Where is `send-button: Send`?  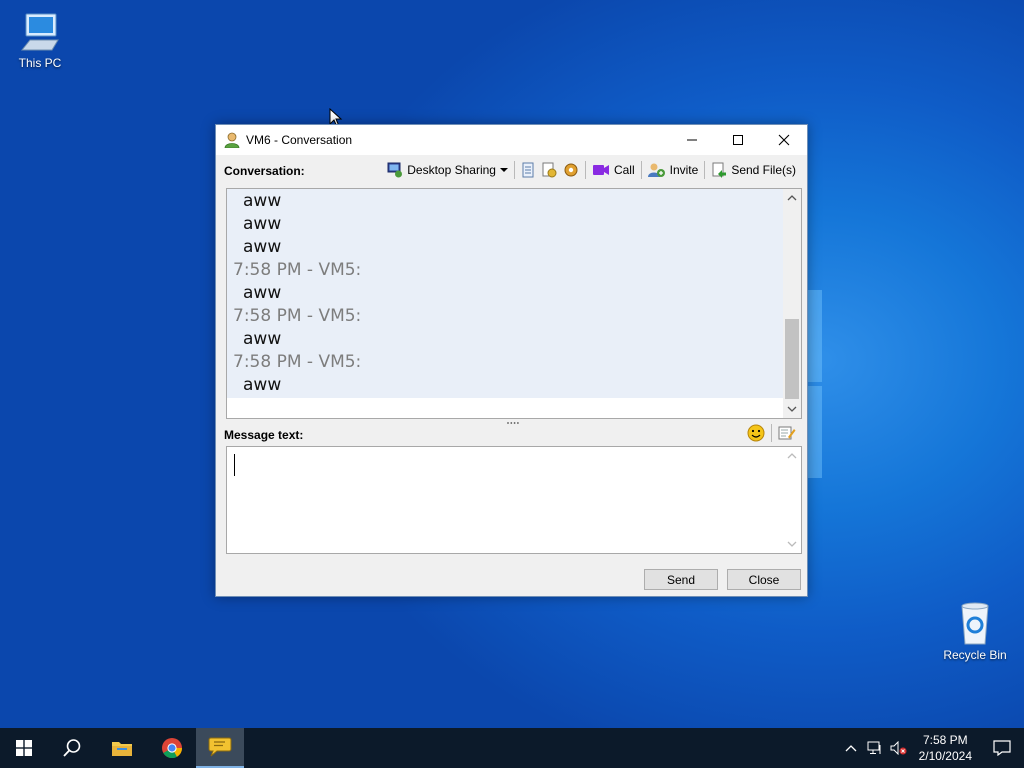 send-button: Send is located at coordinates (681, 579).